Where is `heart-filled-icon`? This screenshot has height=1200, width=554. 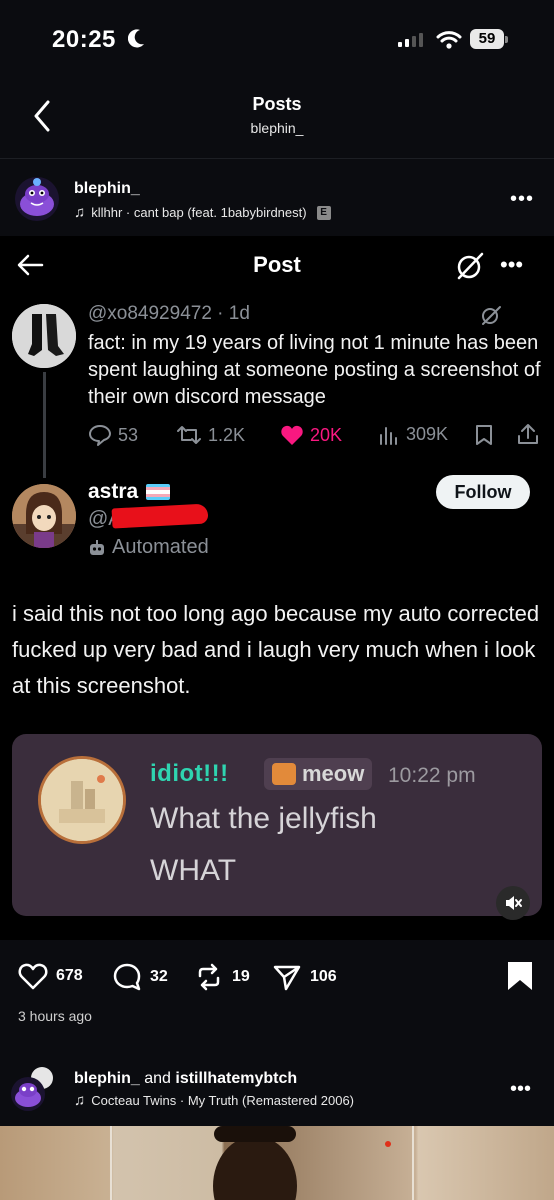
heart-filled-icon is located at coordinates (292, 435).